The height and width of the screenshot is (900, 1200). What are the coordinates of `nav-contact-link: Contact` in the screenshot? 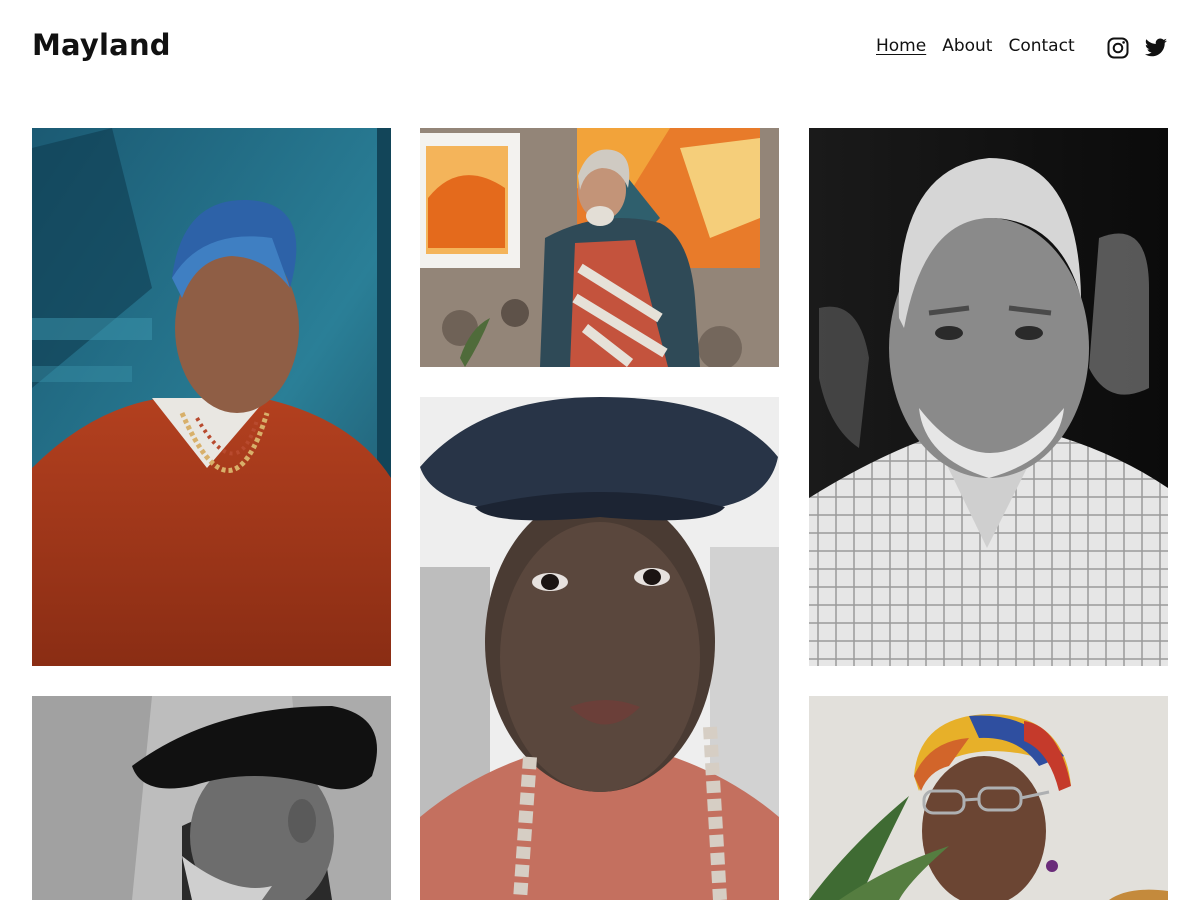 It's located at (1041, 46).